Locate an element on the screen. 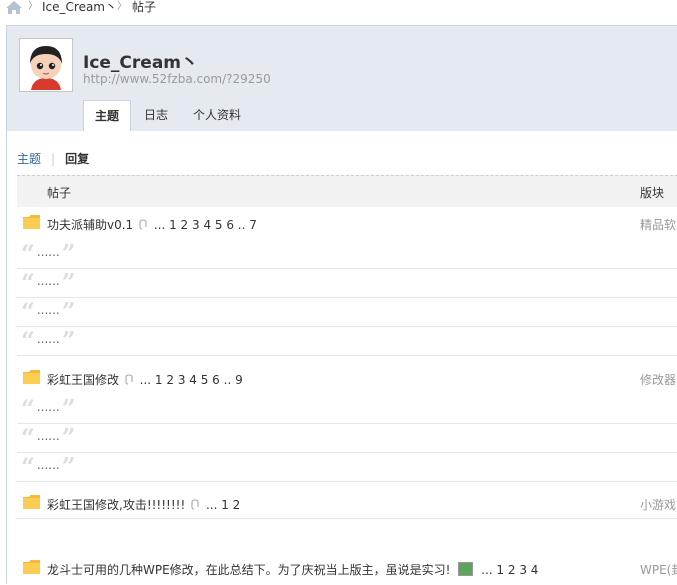 The height and width of the screenshot is (585, 677). breadcrumb: 〉 Ice_Cream丶 〉 帖子 is located at coordinates (338, 8).